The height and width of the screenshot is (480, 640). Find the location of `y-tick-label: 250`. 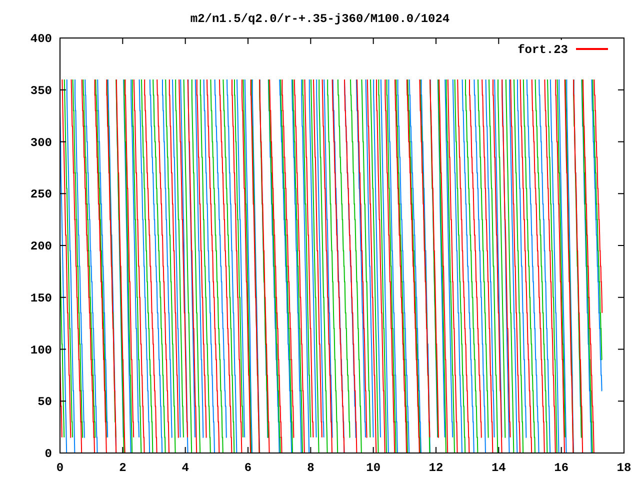

y-tick-label: 250 is located at coordinates (41, 195).